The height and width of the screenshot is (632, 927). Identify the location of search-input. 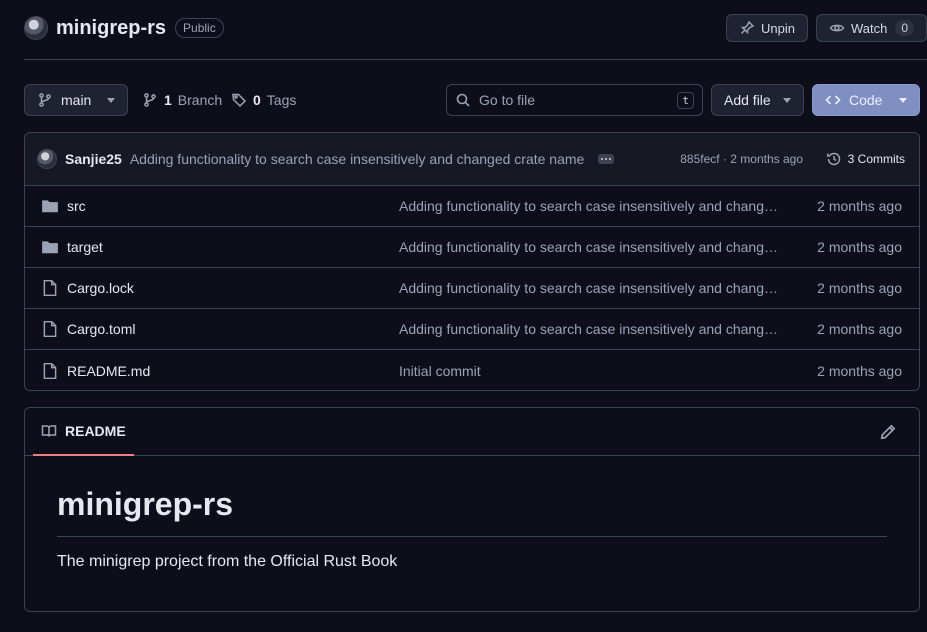
(574, 100).